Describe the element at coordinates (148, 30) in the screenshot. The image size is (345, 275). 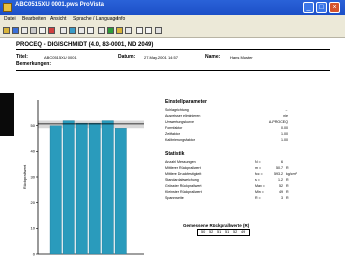
I see `tile-icon` at that location.